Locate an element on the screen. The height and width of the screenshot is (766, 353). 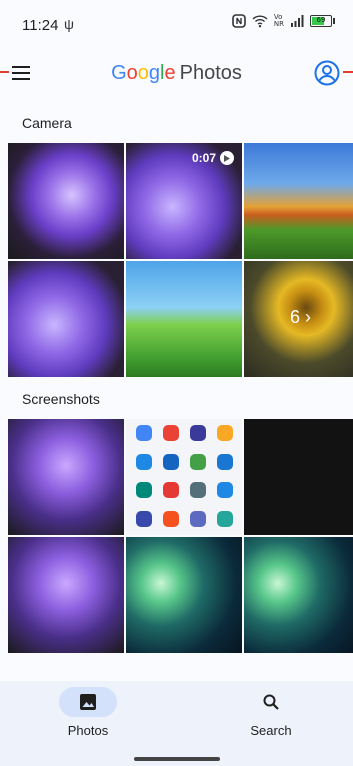
bottom-navigation: Photos Search is located at coordinates (176, 723).